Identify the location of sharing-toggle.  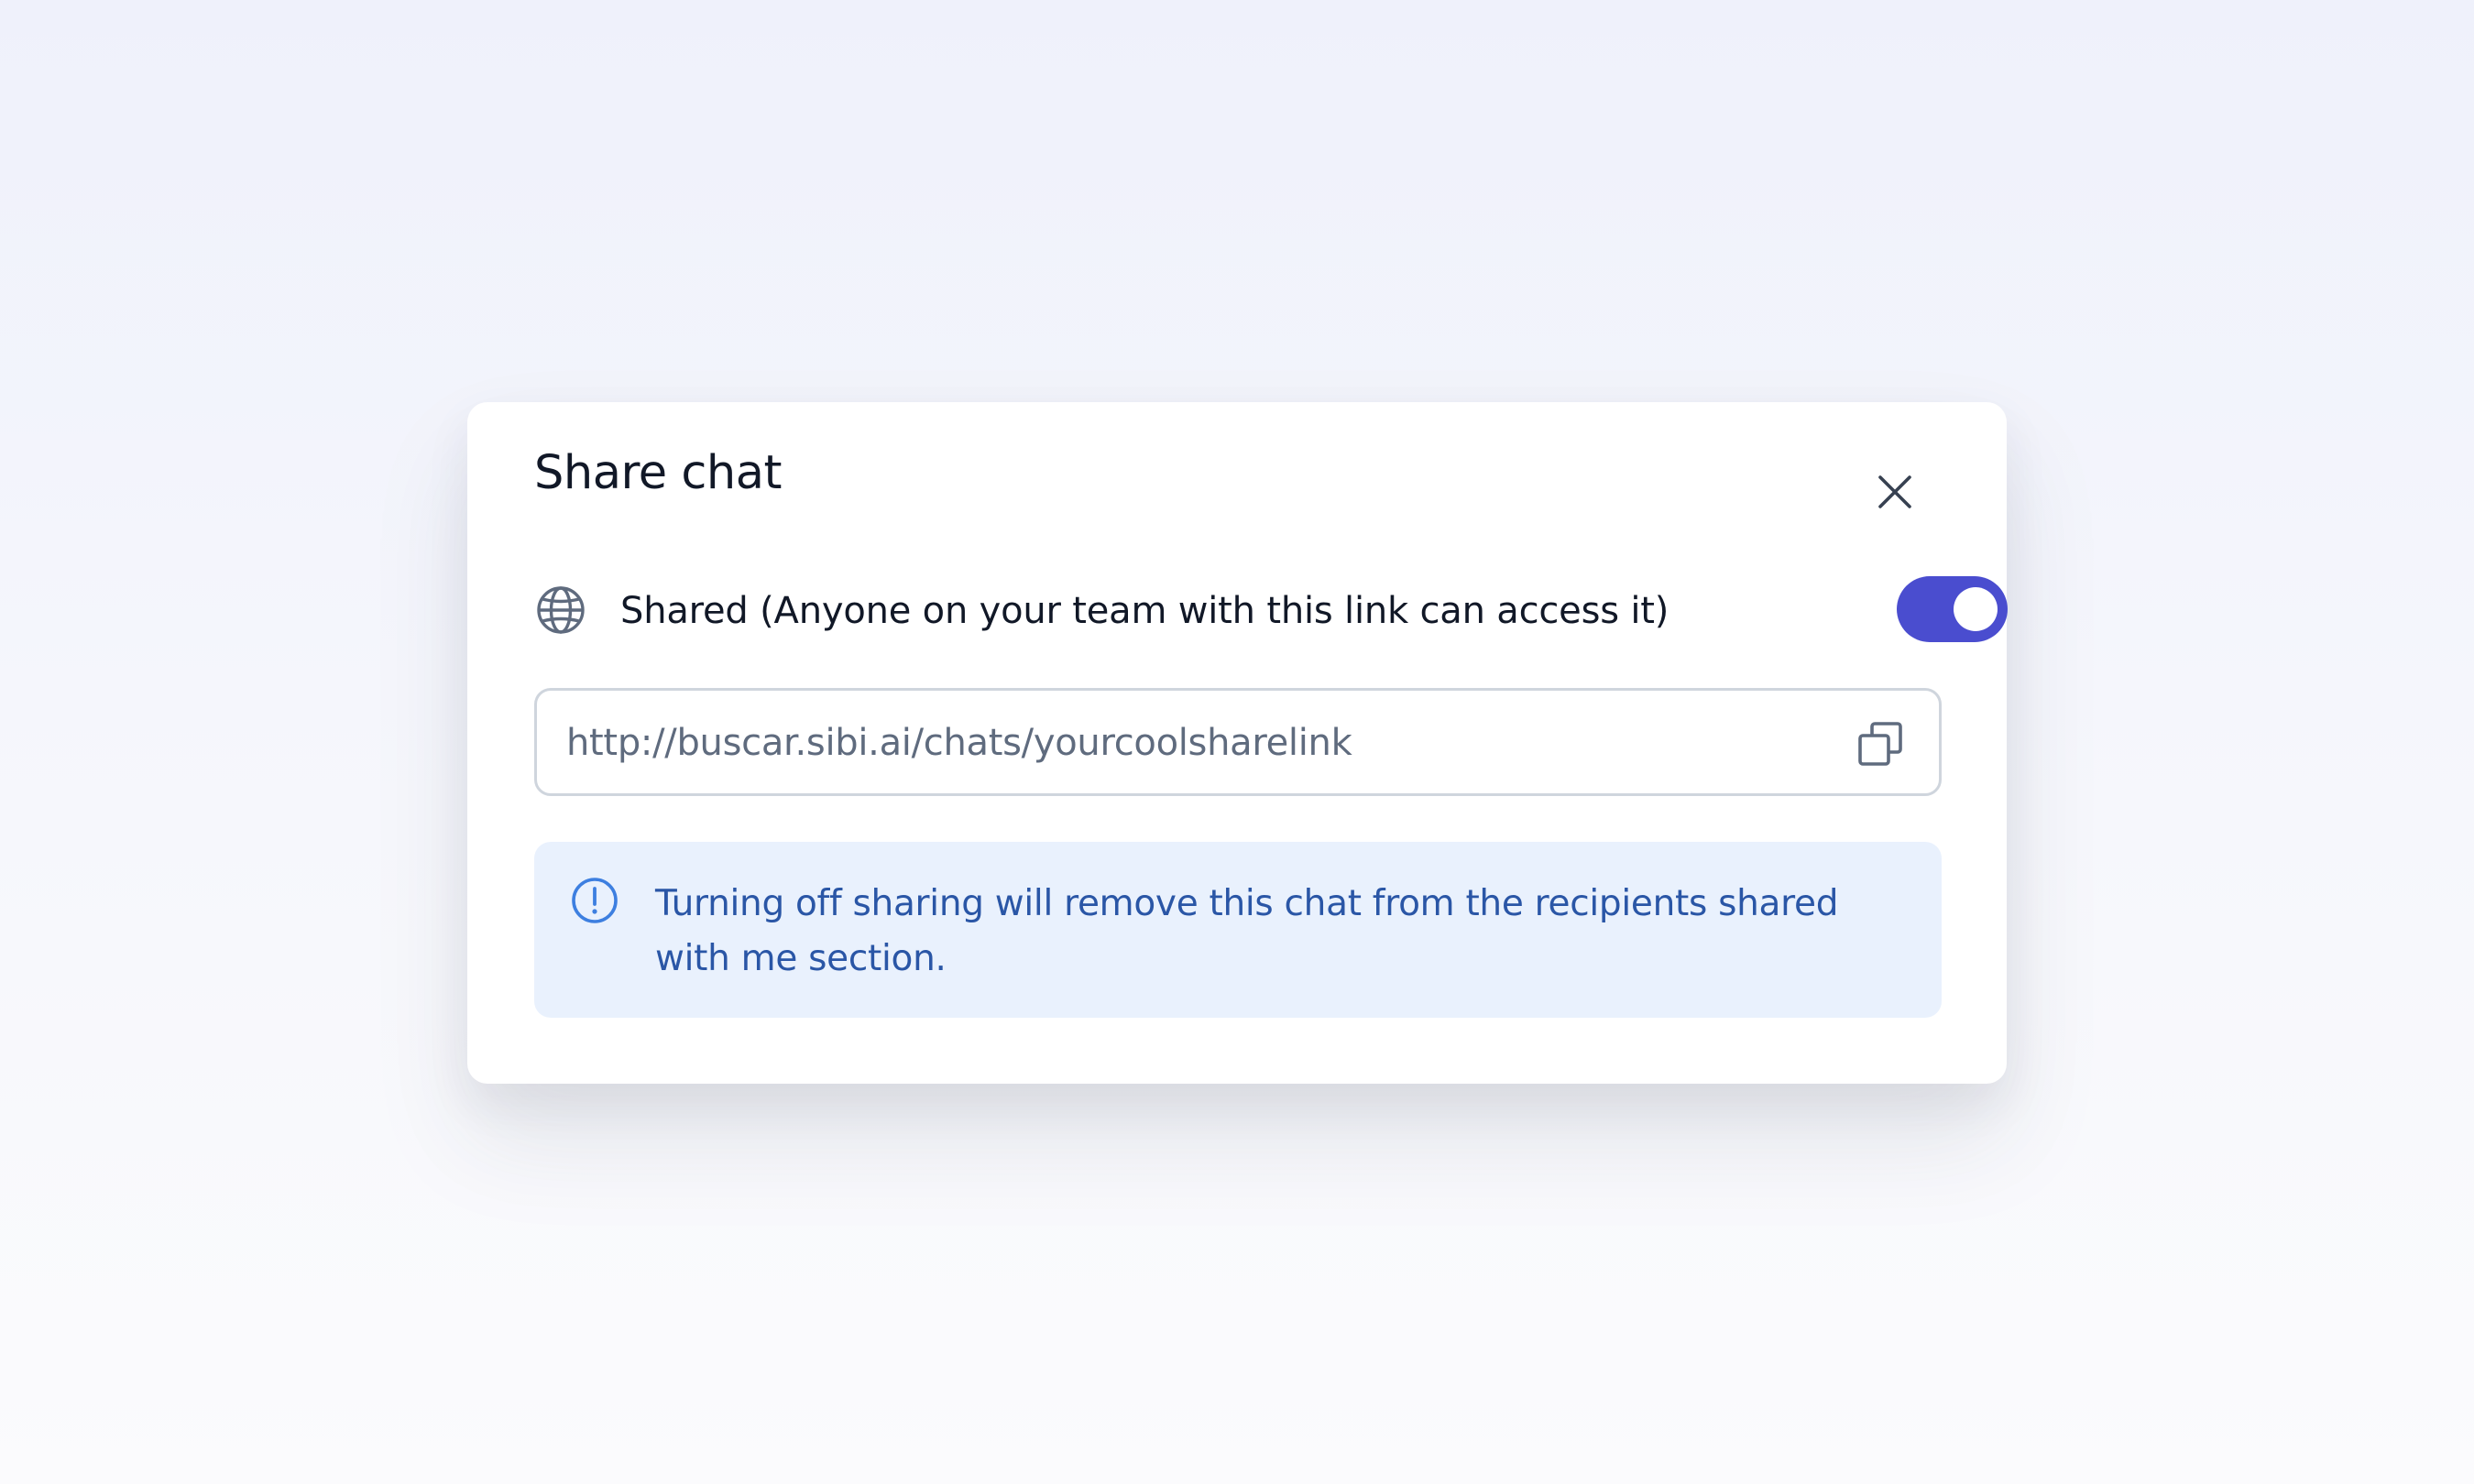
(1952, 609).